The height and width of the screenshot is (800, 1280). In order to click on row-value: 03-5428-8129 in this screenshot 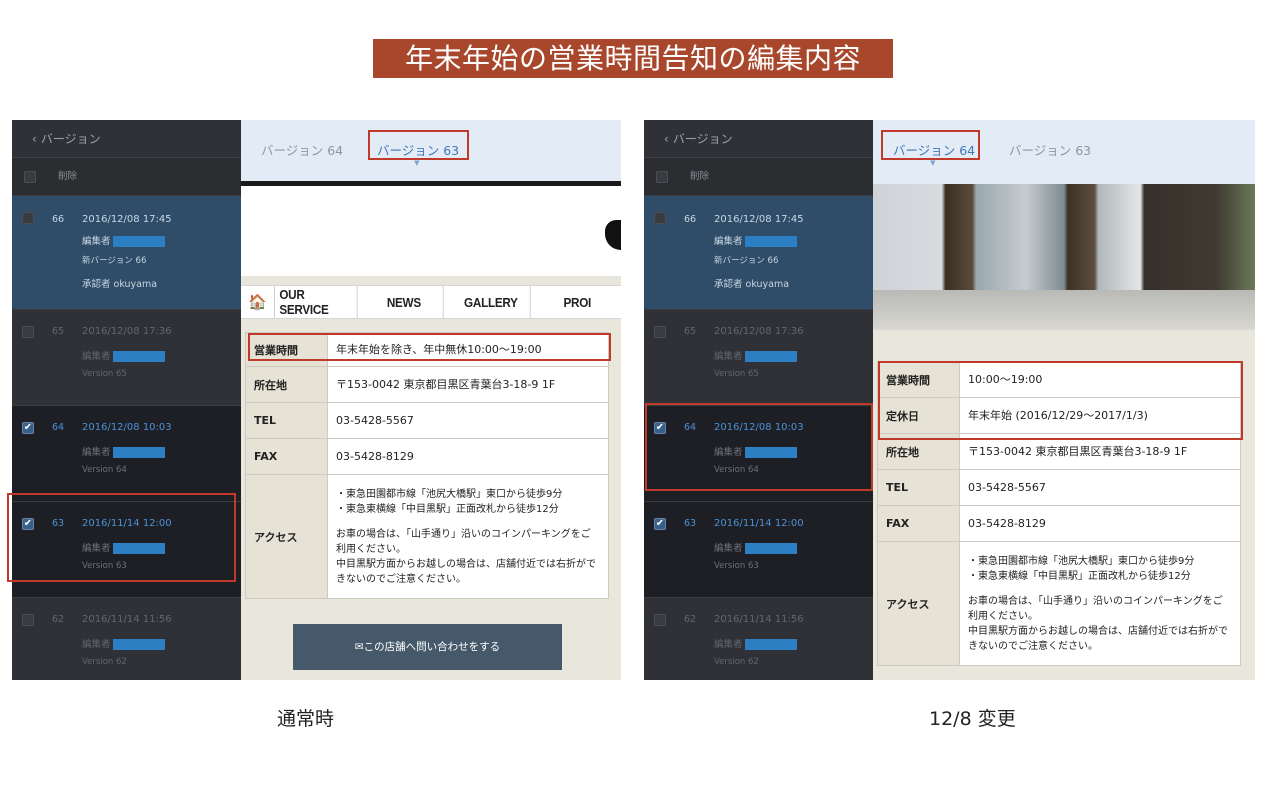, I will do `click(1100, 523)`.